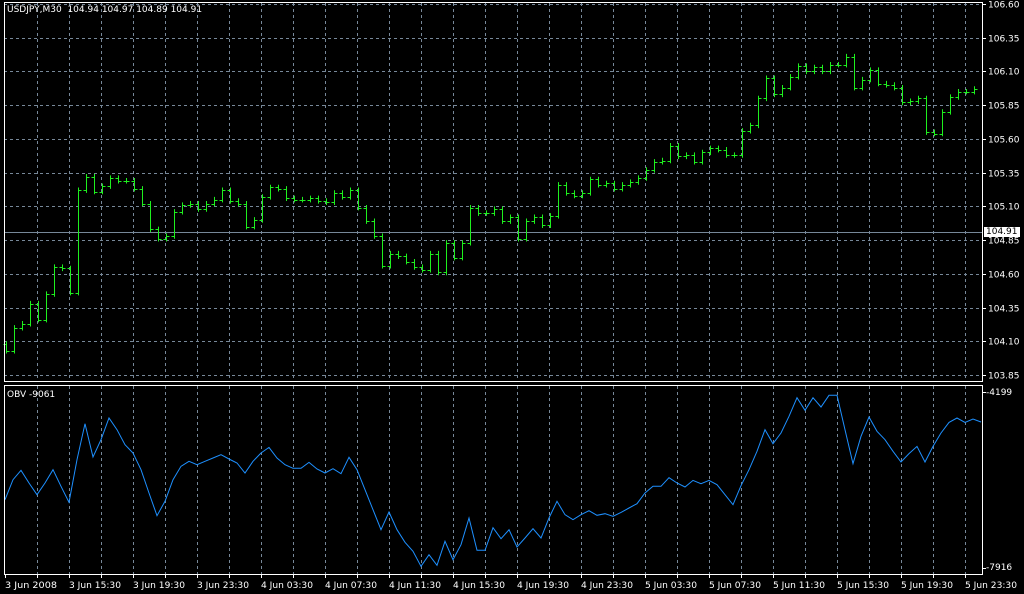 The height and width of the screenshot is (594, 1024). I want to click on time-tick-label: 3 Jun 15:30, so click(95, 586).